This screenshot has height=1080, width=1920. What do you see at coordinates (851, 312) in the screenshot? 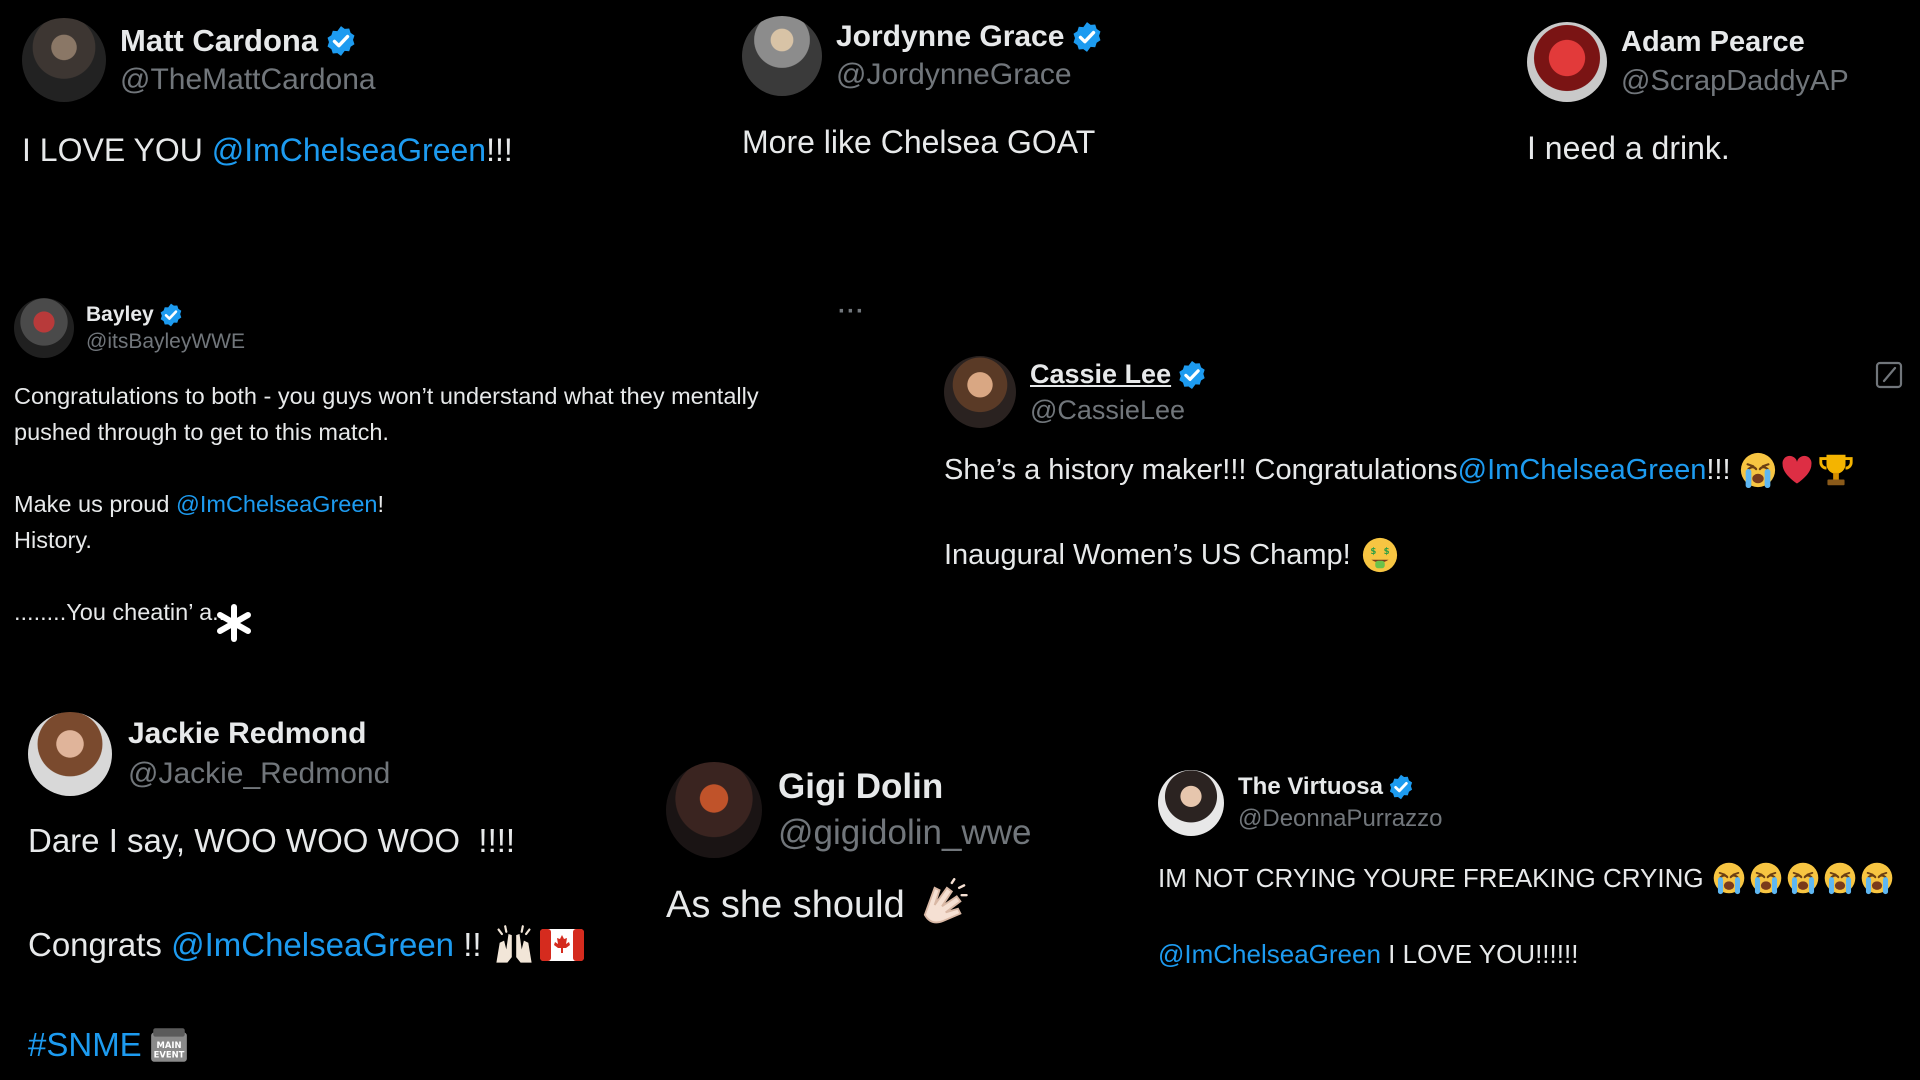
I see `more-options-button: ···` at bounding box center [851, 312].